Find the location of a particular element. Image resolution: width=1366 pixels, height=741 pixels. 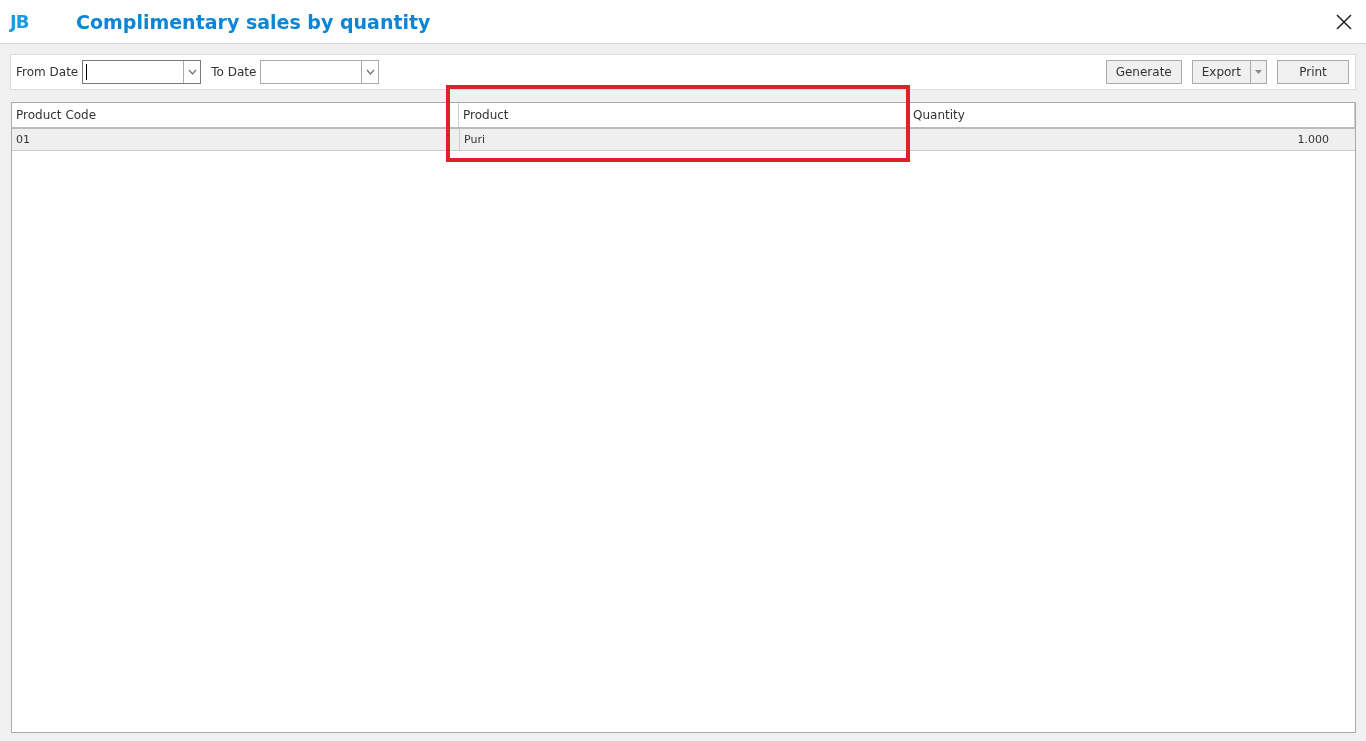

table-cell: 01 is located at coordinates (23, 139).